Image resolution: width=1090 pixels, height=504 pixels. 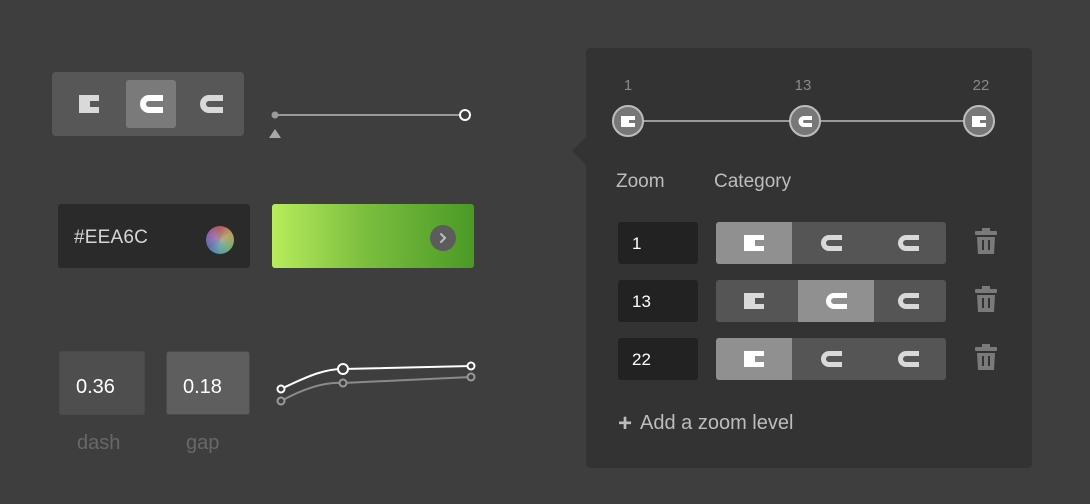 I want to click on slider-start-handle, so click(x=275, y=115).